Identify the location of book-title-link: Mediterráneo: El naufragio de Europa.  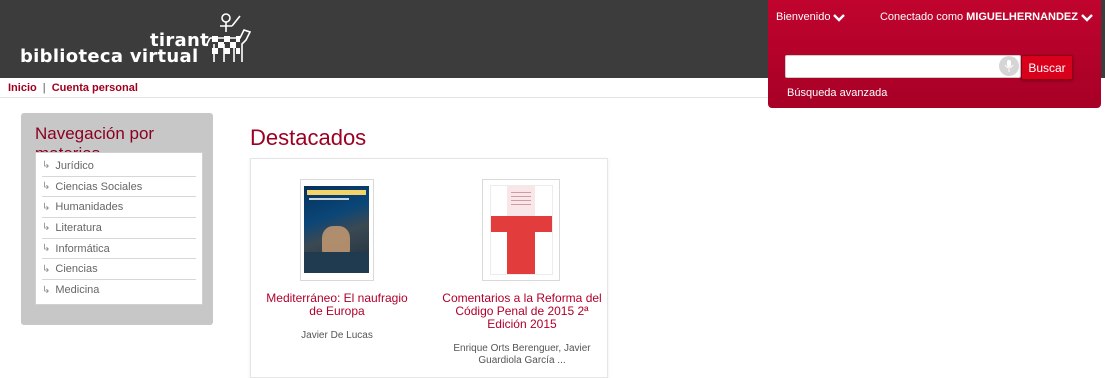
(337, 305).